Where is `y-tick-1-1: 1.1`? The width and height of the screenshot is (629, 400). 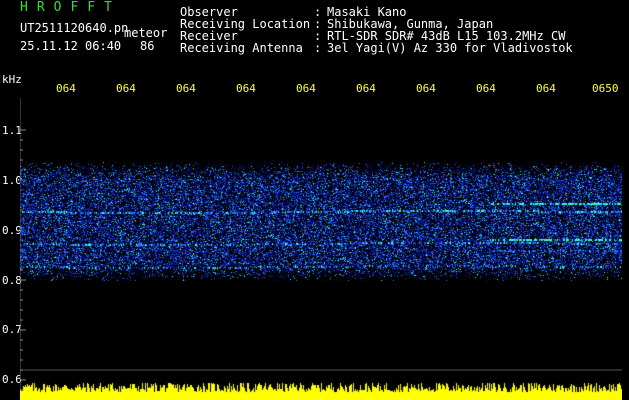 y-tick-1-1: 1.1 is located at coordinates (12, 130).